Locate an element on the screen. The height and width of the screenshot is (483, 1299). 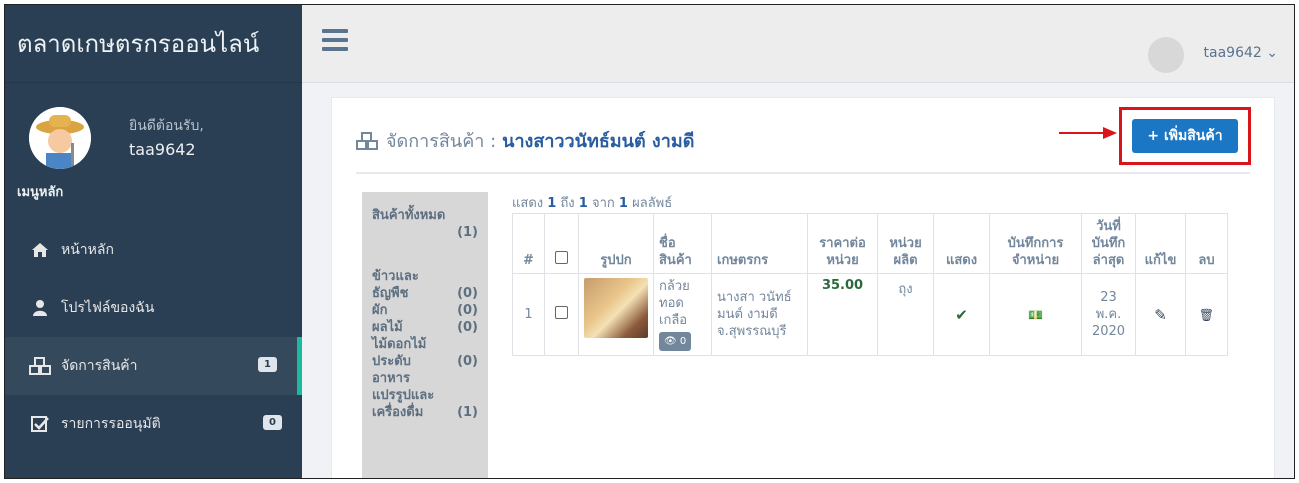
title-prefix: จัดการสินค้า : is located at coordinates (441, 141).